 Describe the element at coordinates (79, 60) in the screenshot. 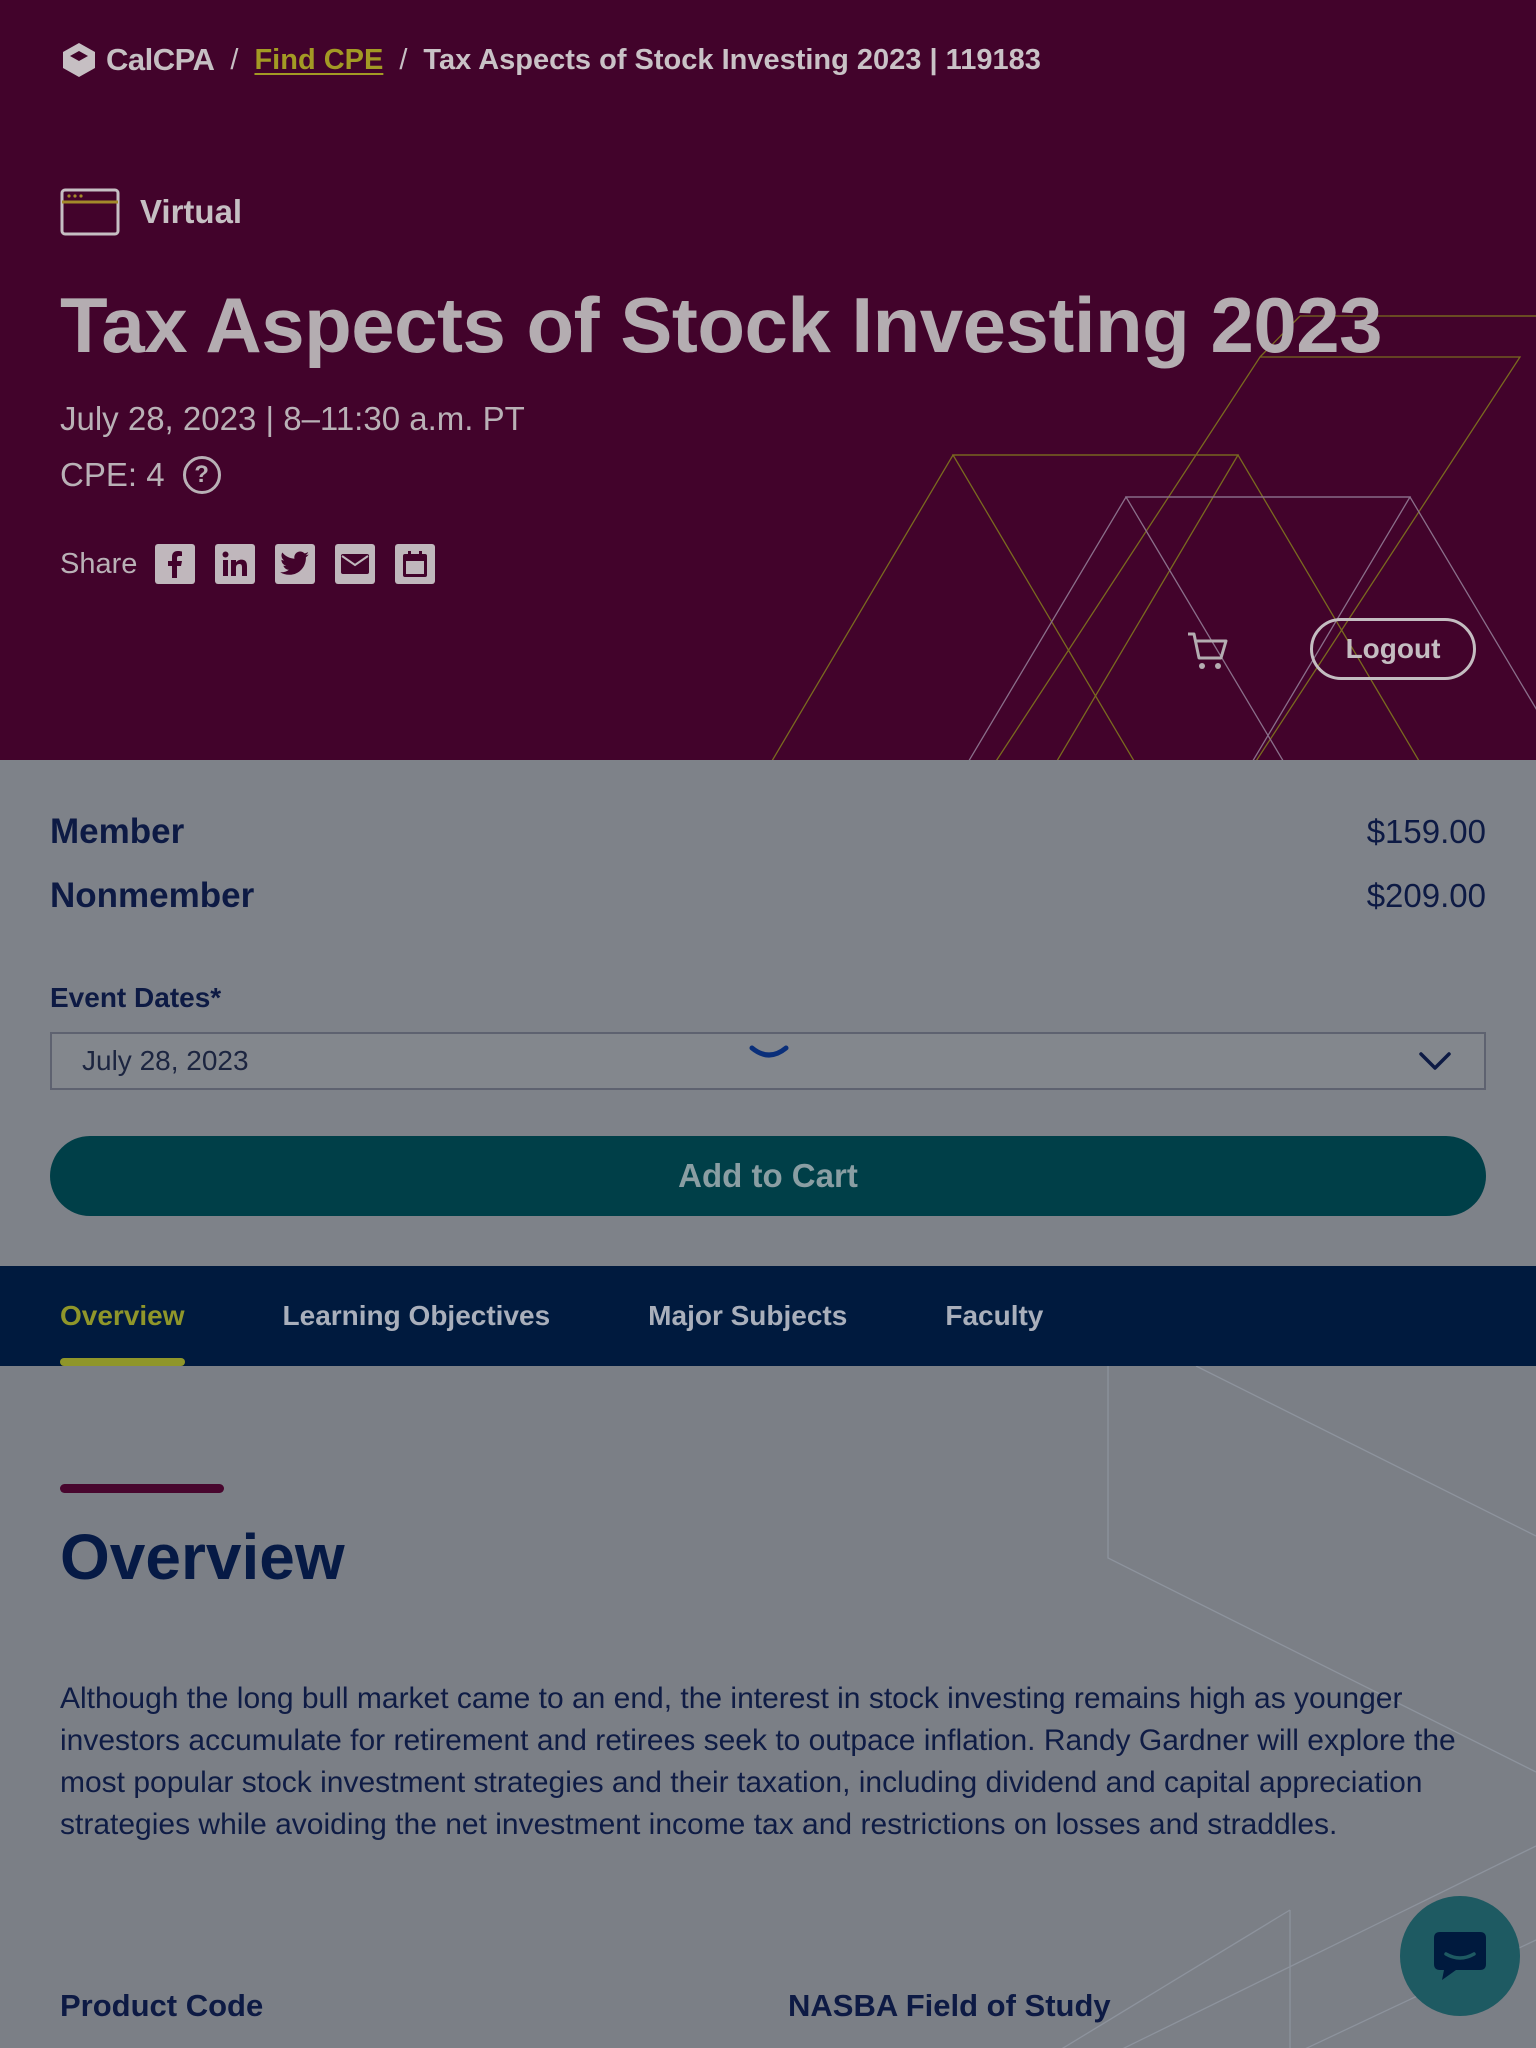

I see `calcpa-logo-icon` at that location.